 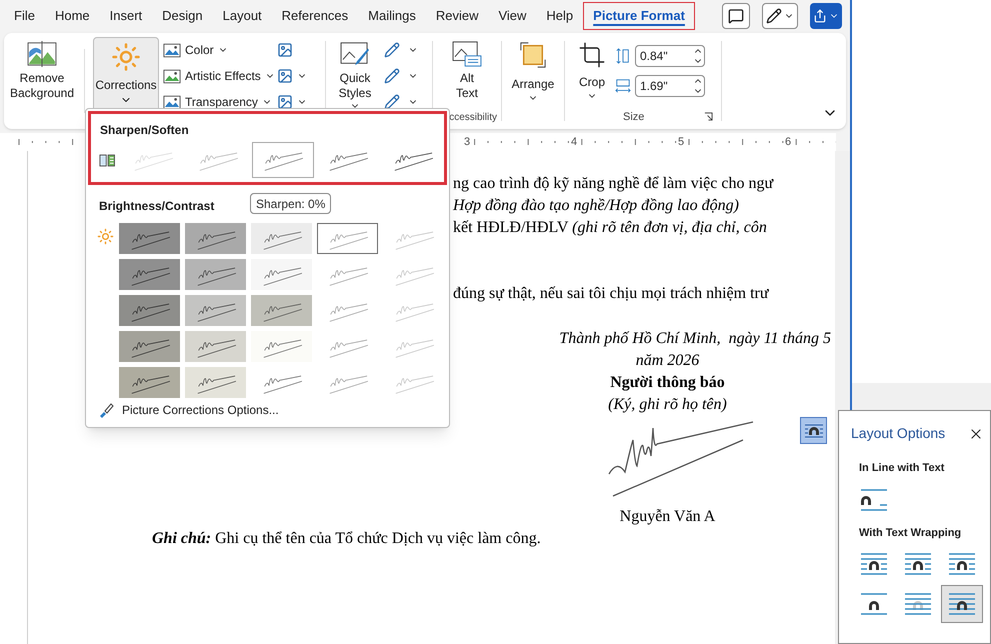 What do you see at coordinates (532, 55) in the screenshot?
I see `stacked-squares-icon` at bounding box center [532, 55].